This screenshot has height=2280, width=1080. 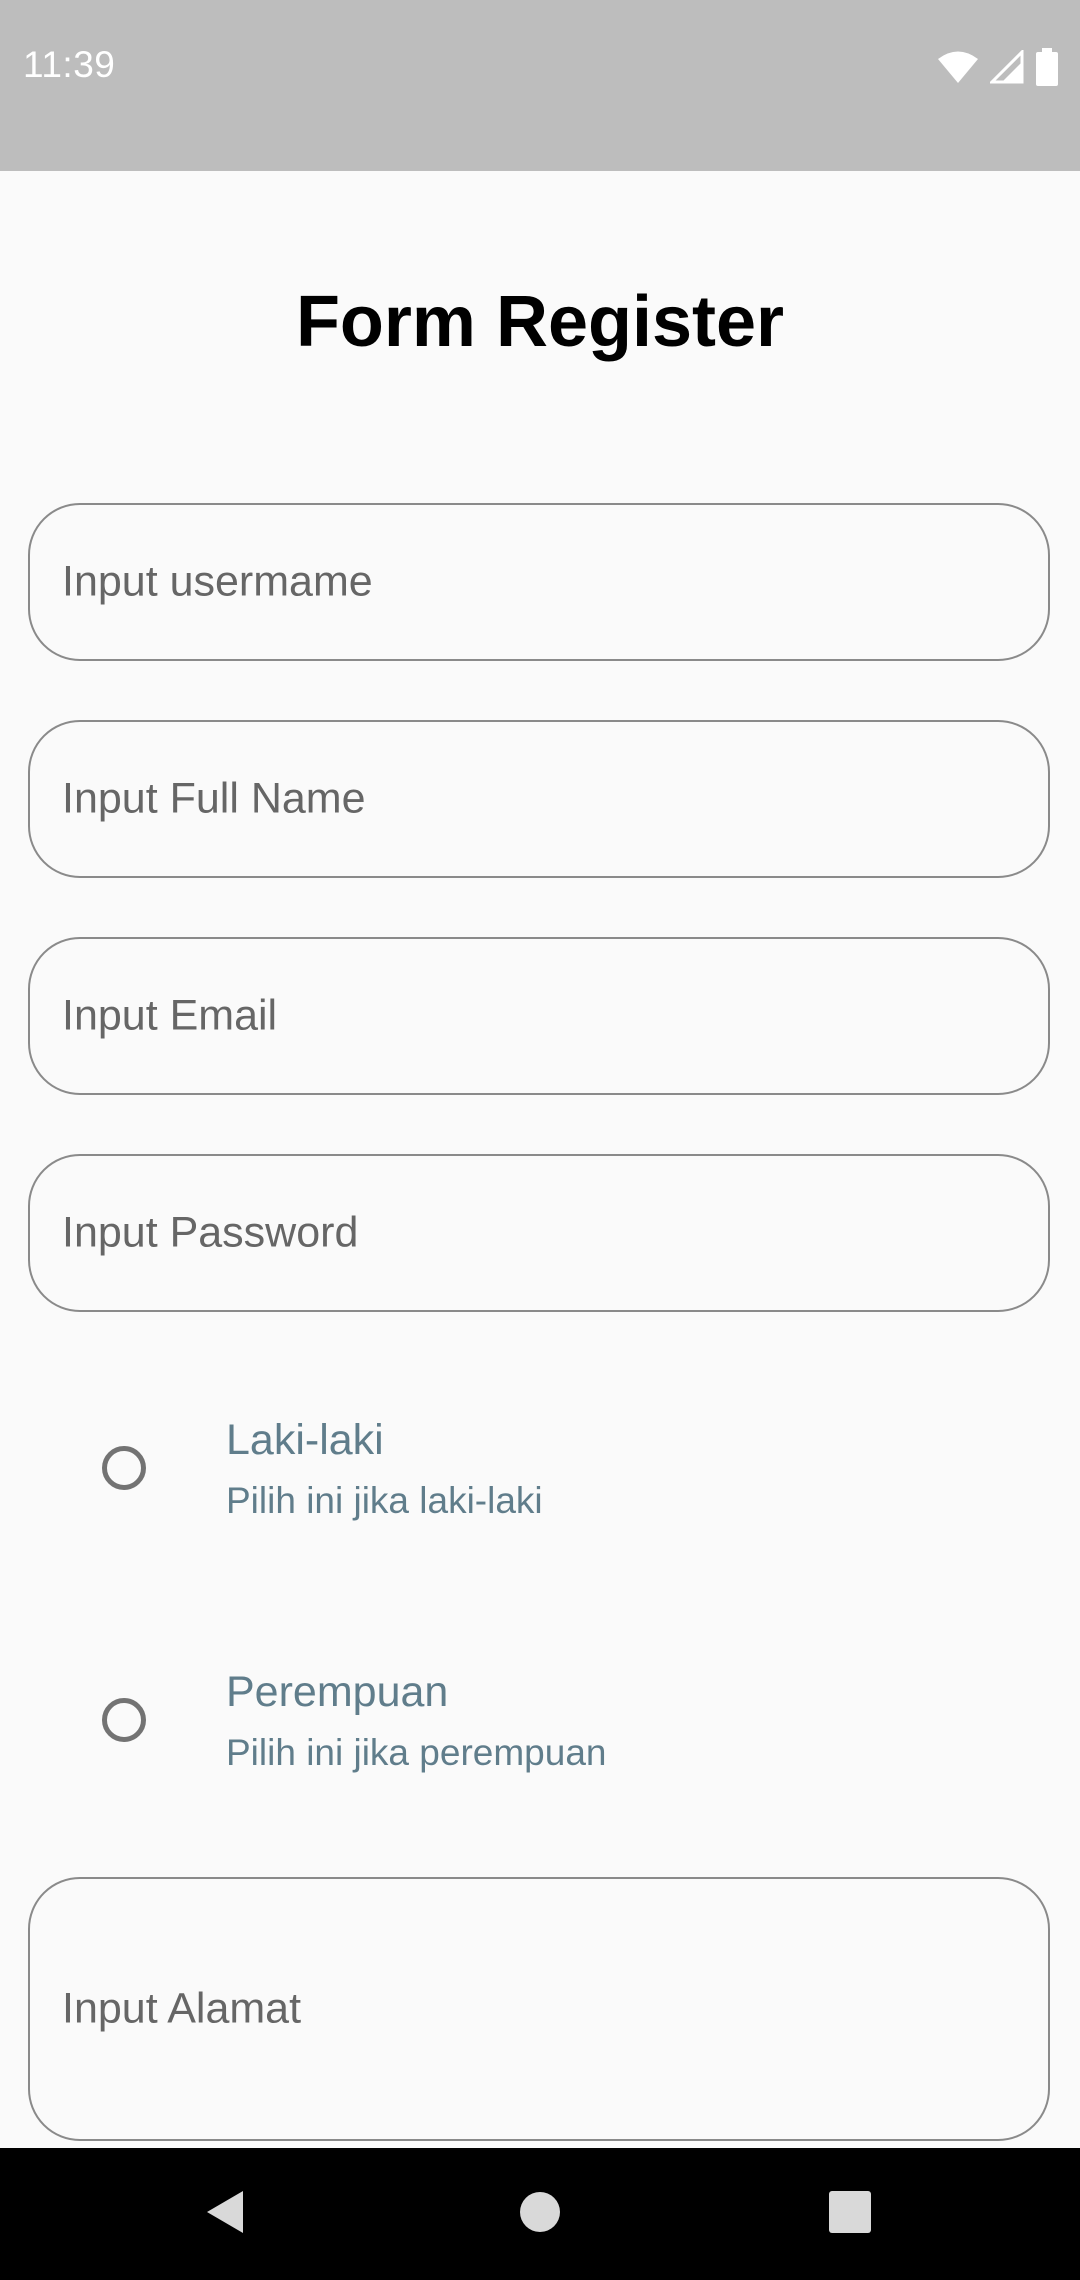 What do you see at coordinates (337, 1692) in the screenshot?
I see `radio-title-perempuan: Perempuan` at bounding box center [337, 1692].